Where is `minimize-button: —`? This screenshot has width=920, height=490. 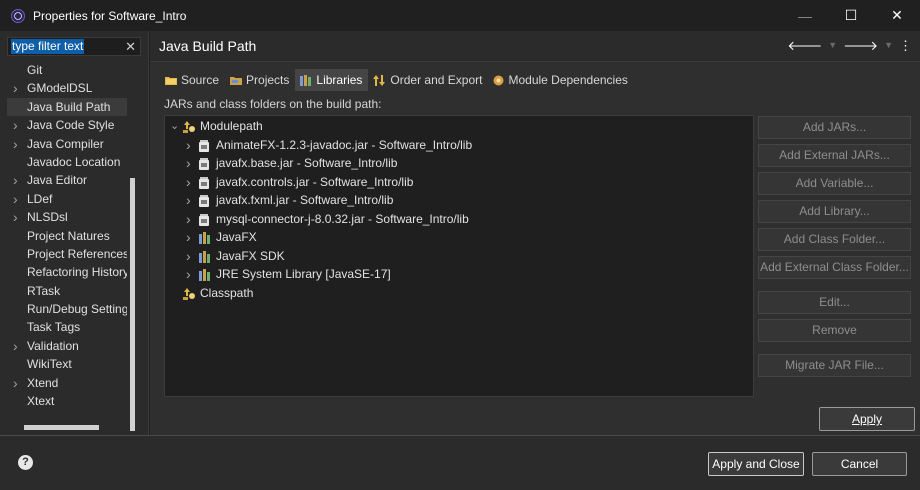
minimize-button: — is located at coordinates (805, 15).